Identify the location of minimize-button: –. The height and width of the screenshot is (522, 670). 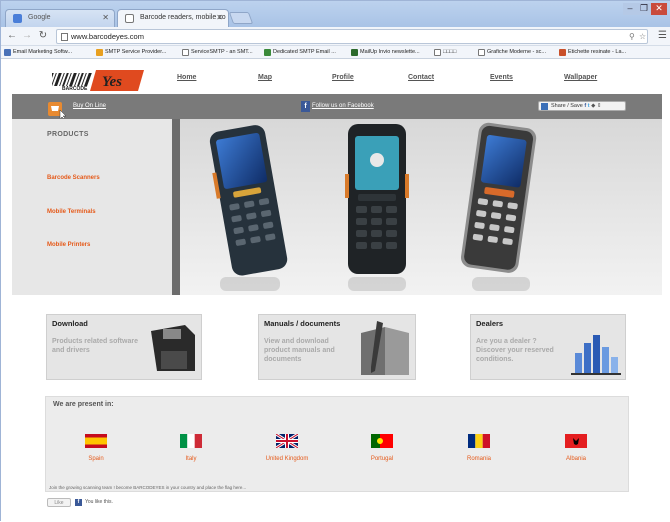
(630, 9).